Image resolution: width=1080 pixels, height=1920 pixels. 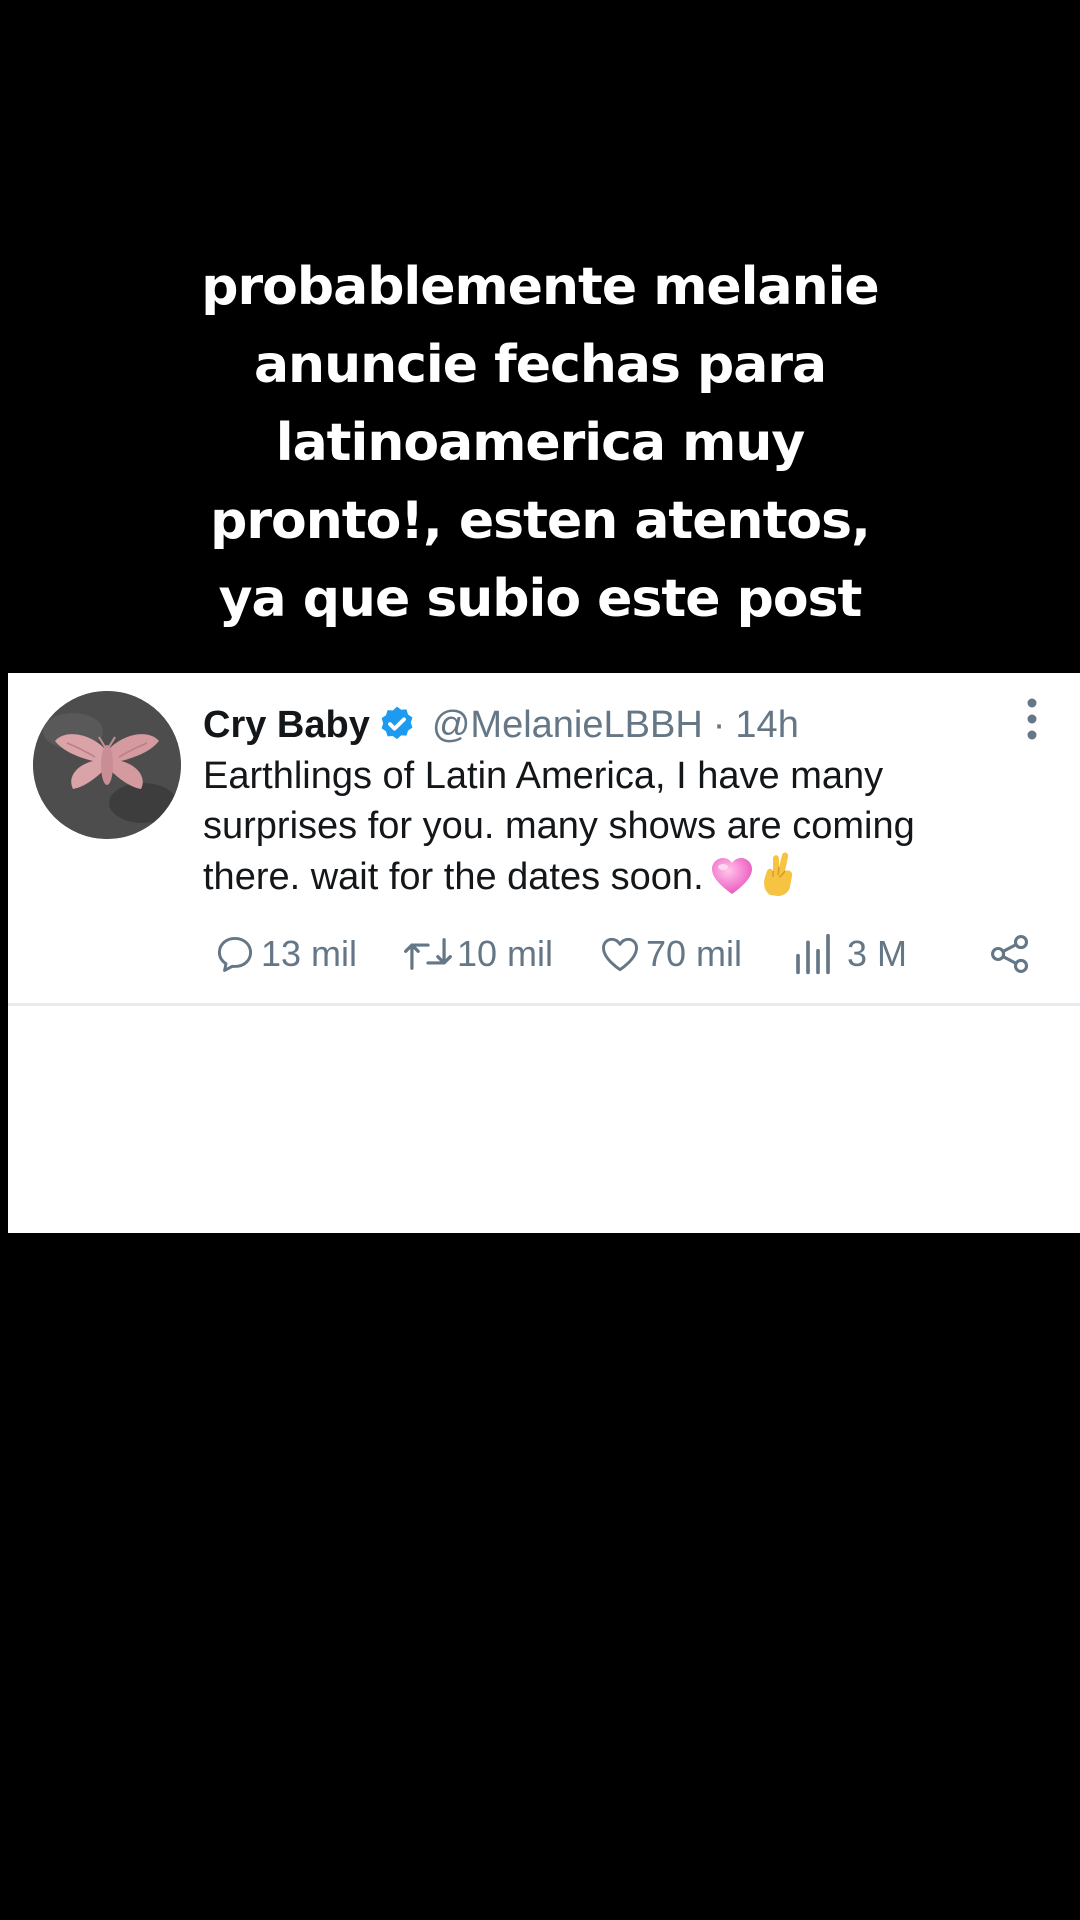 I want to click on retweet-count: 10 mil, so click(x=505, y=953).